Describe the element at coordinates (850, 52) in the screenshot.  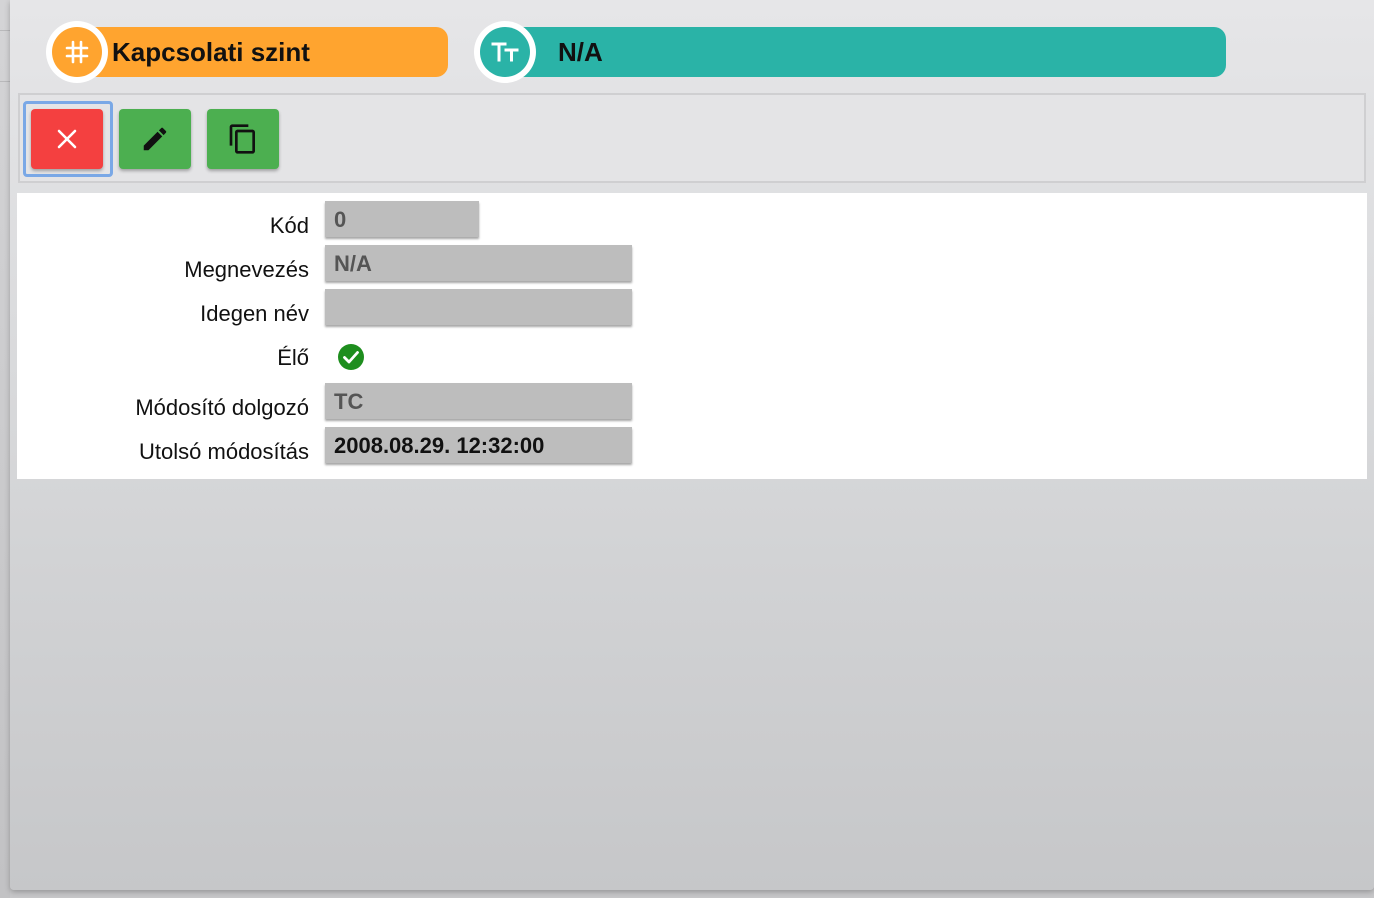
I see `name-pill: N/A` at that location.